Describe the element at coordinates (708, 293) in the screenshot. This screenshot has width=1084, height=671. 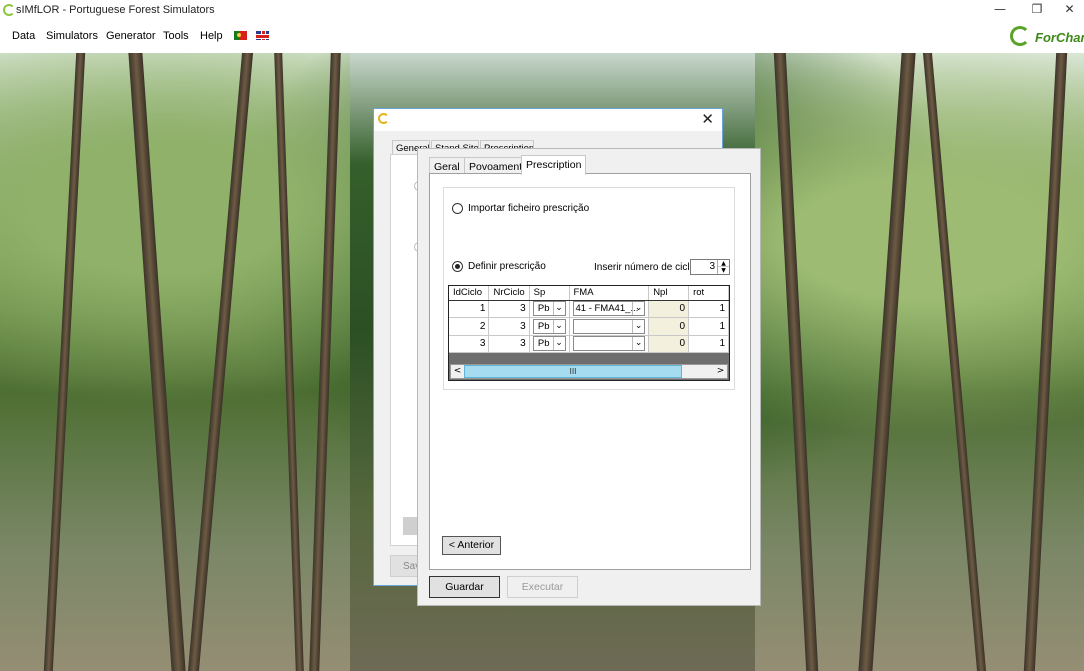
I see `col-rot: rot` at that location.